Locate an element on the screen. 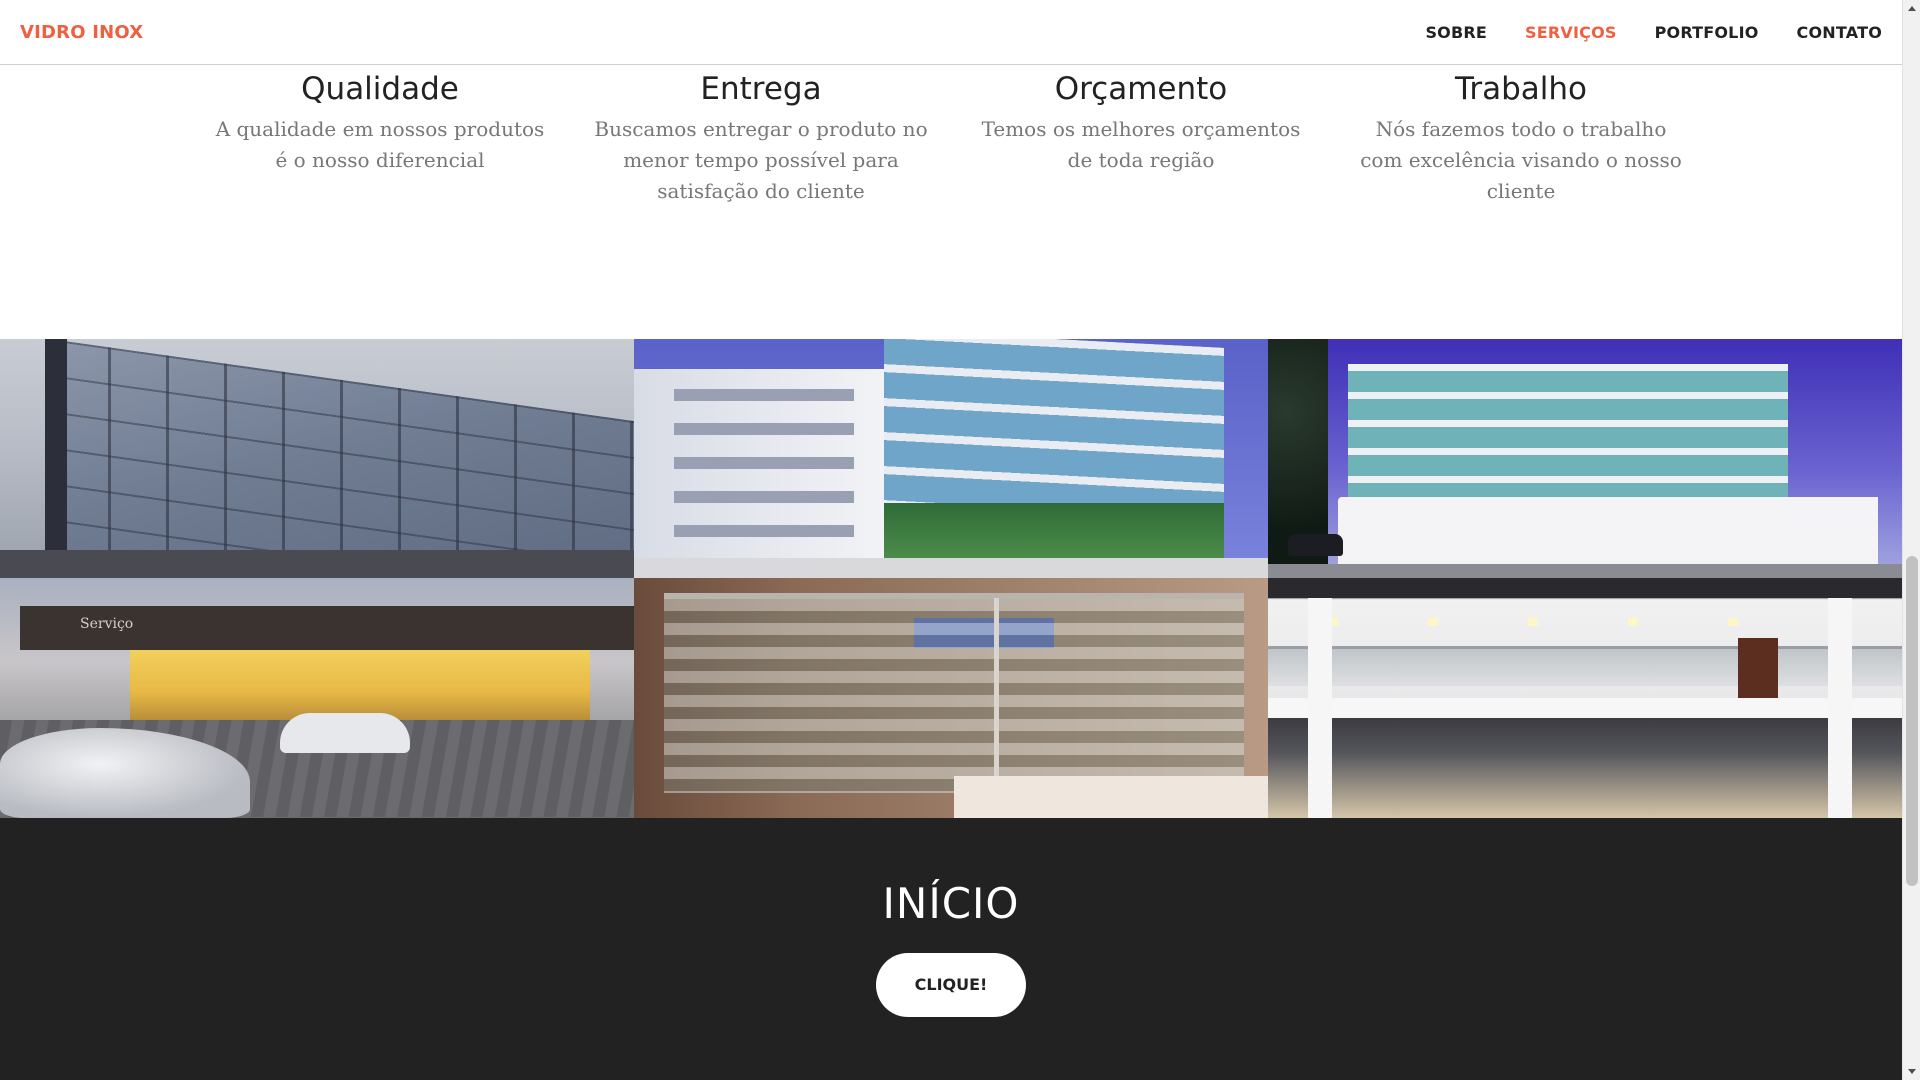  nav-link-sobre: SOBRE is located at coordinates (1456, 32).